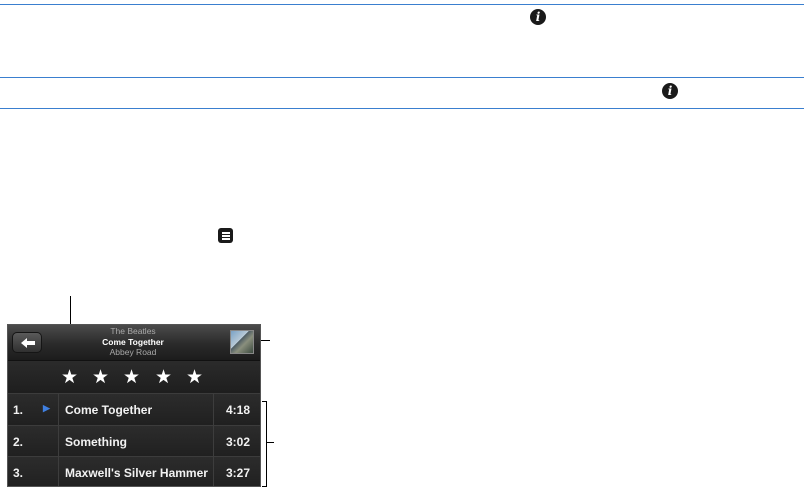 The image size is (804, 491). Describe the element at coordinates (402, 108) in the screenshot. I see `bottom-rule` at that location.